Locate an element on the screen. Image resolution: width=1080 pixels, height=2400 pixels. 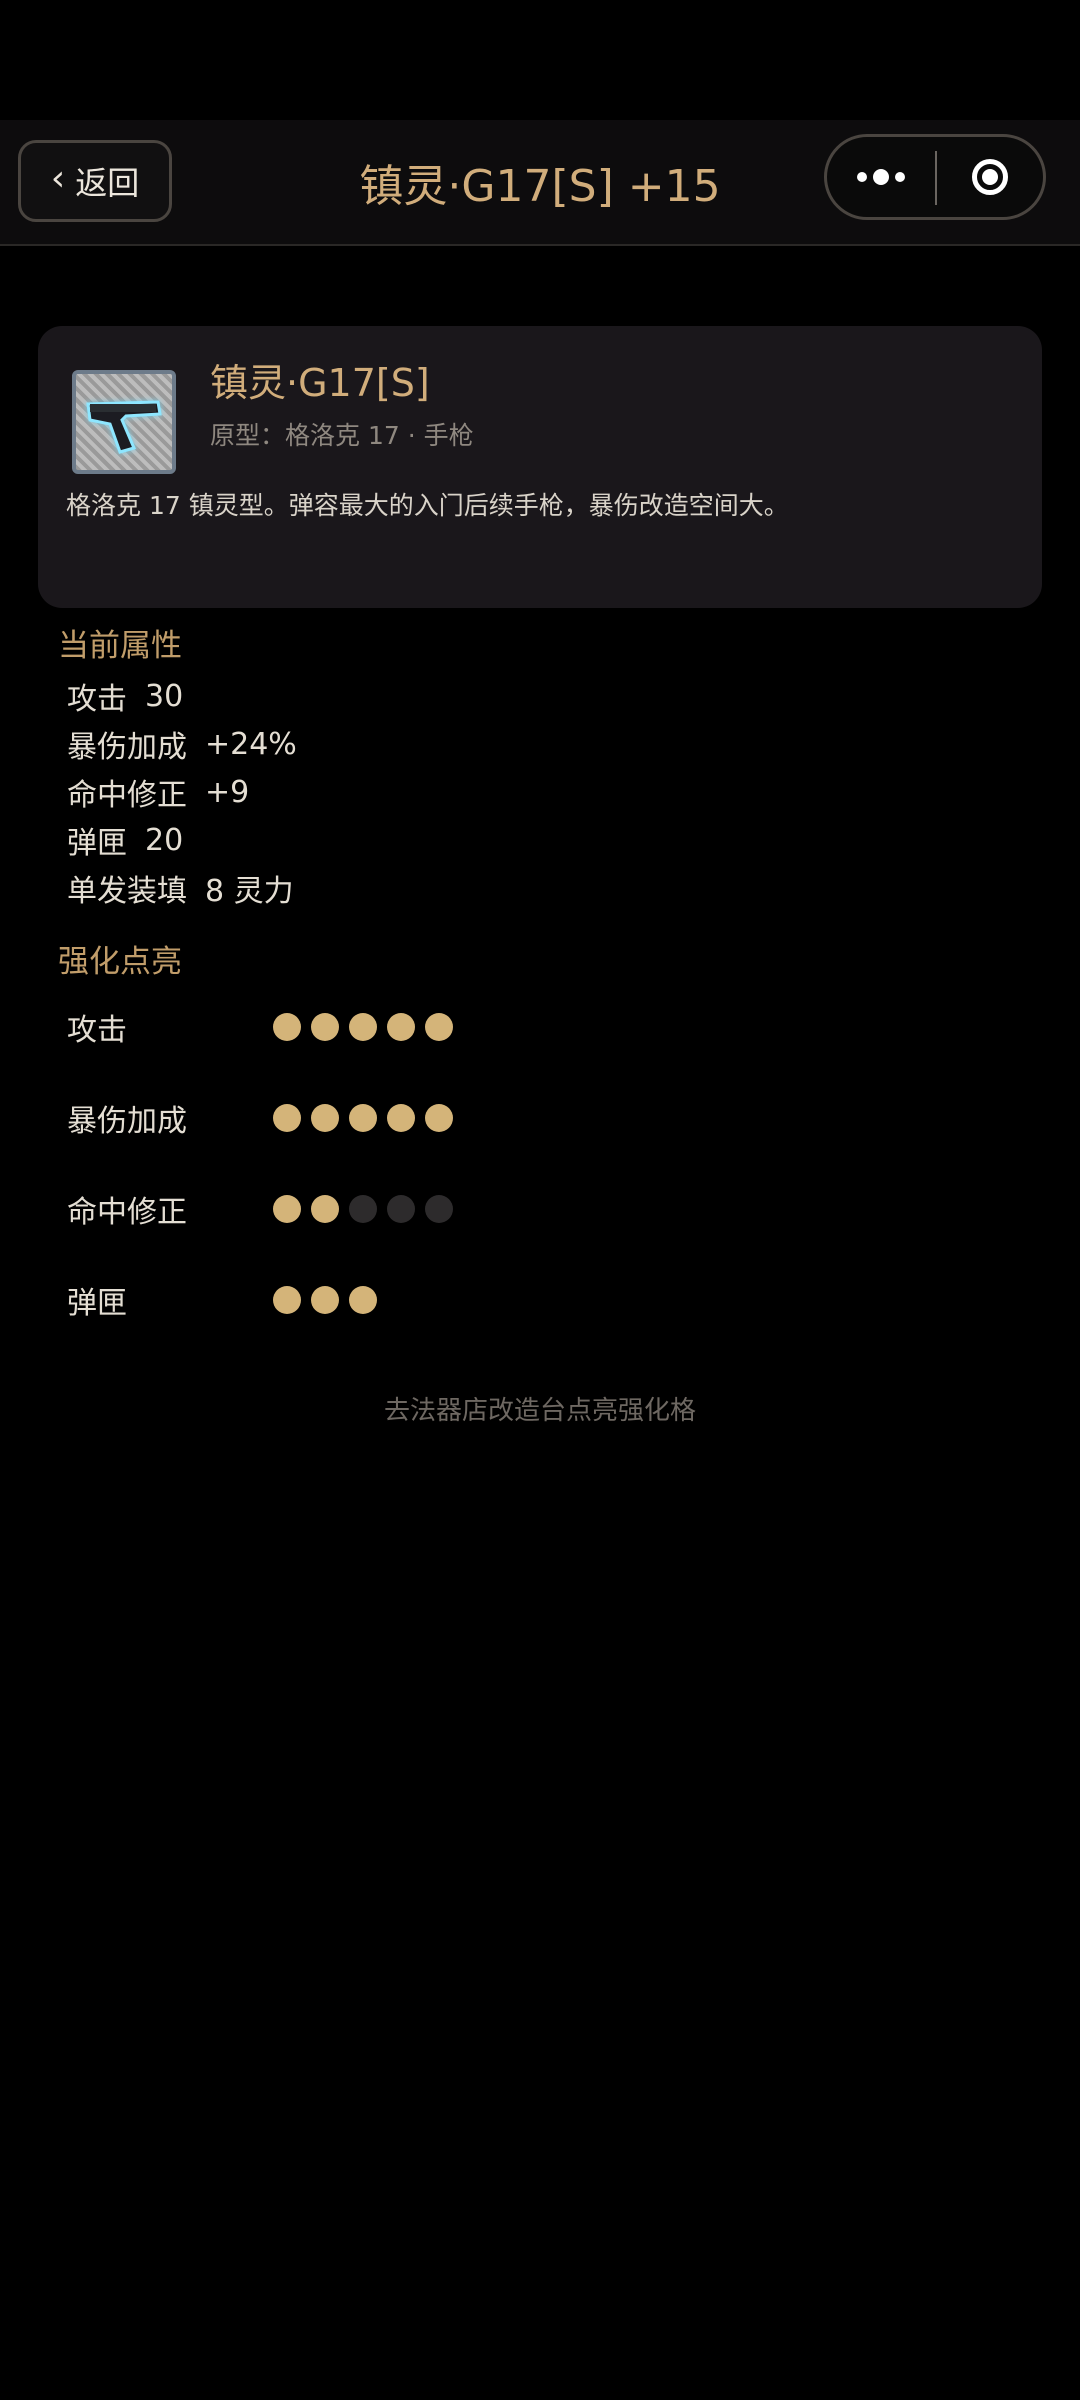
attribute-label: 单发装填 is located at coordinates (127, 891).